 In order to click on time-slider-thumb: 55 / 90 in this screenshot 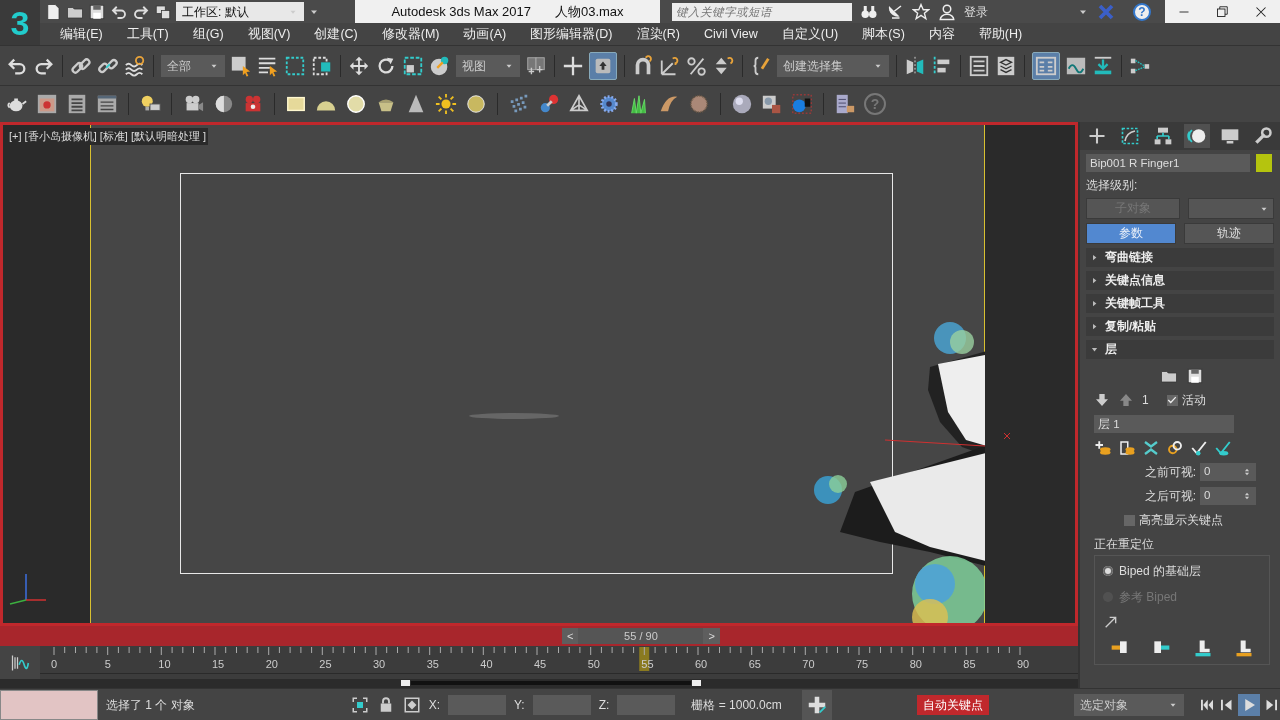, I will do `click(641, 636)`.